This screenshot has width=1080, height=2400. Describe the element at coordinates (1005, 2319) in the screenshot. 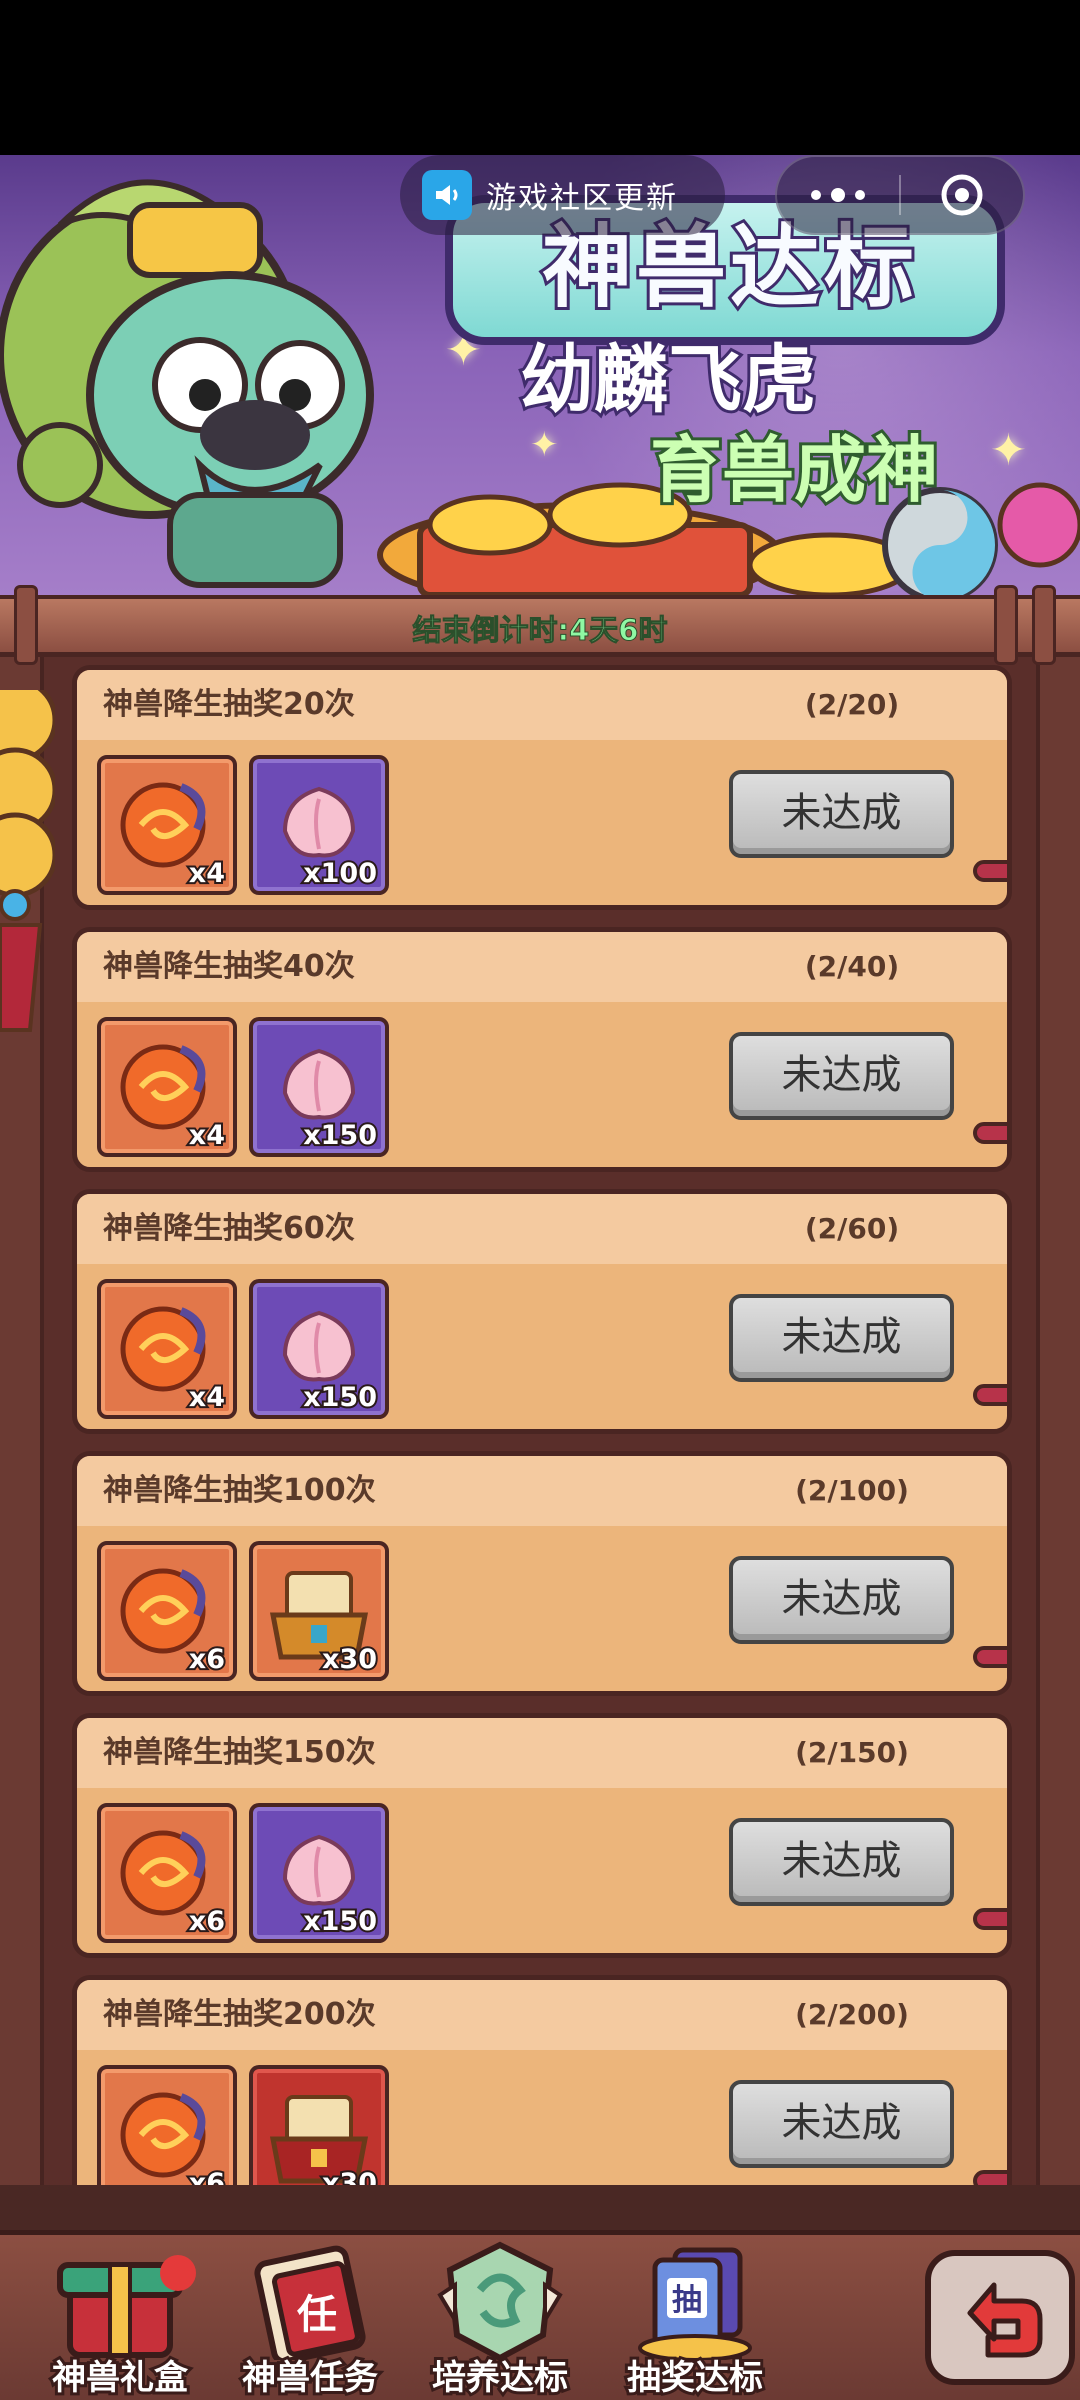

I see `return-arrow-icon` at that location.